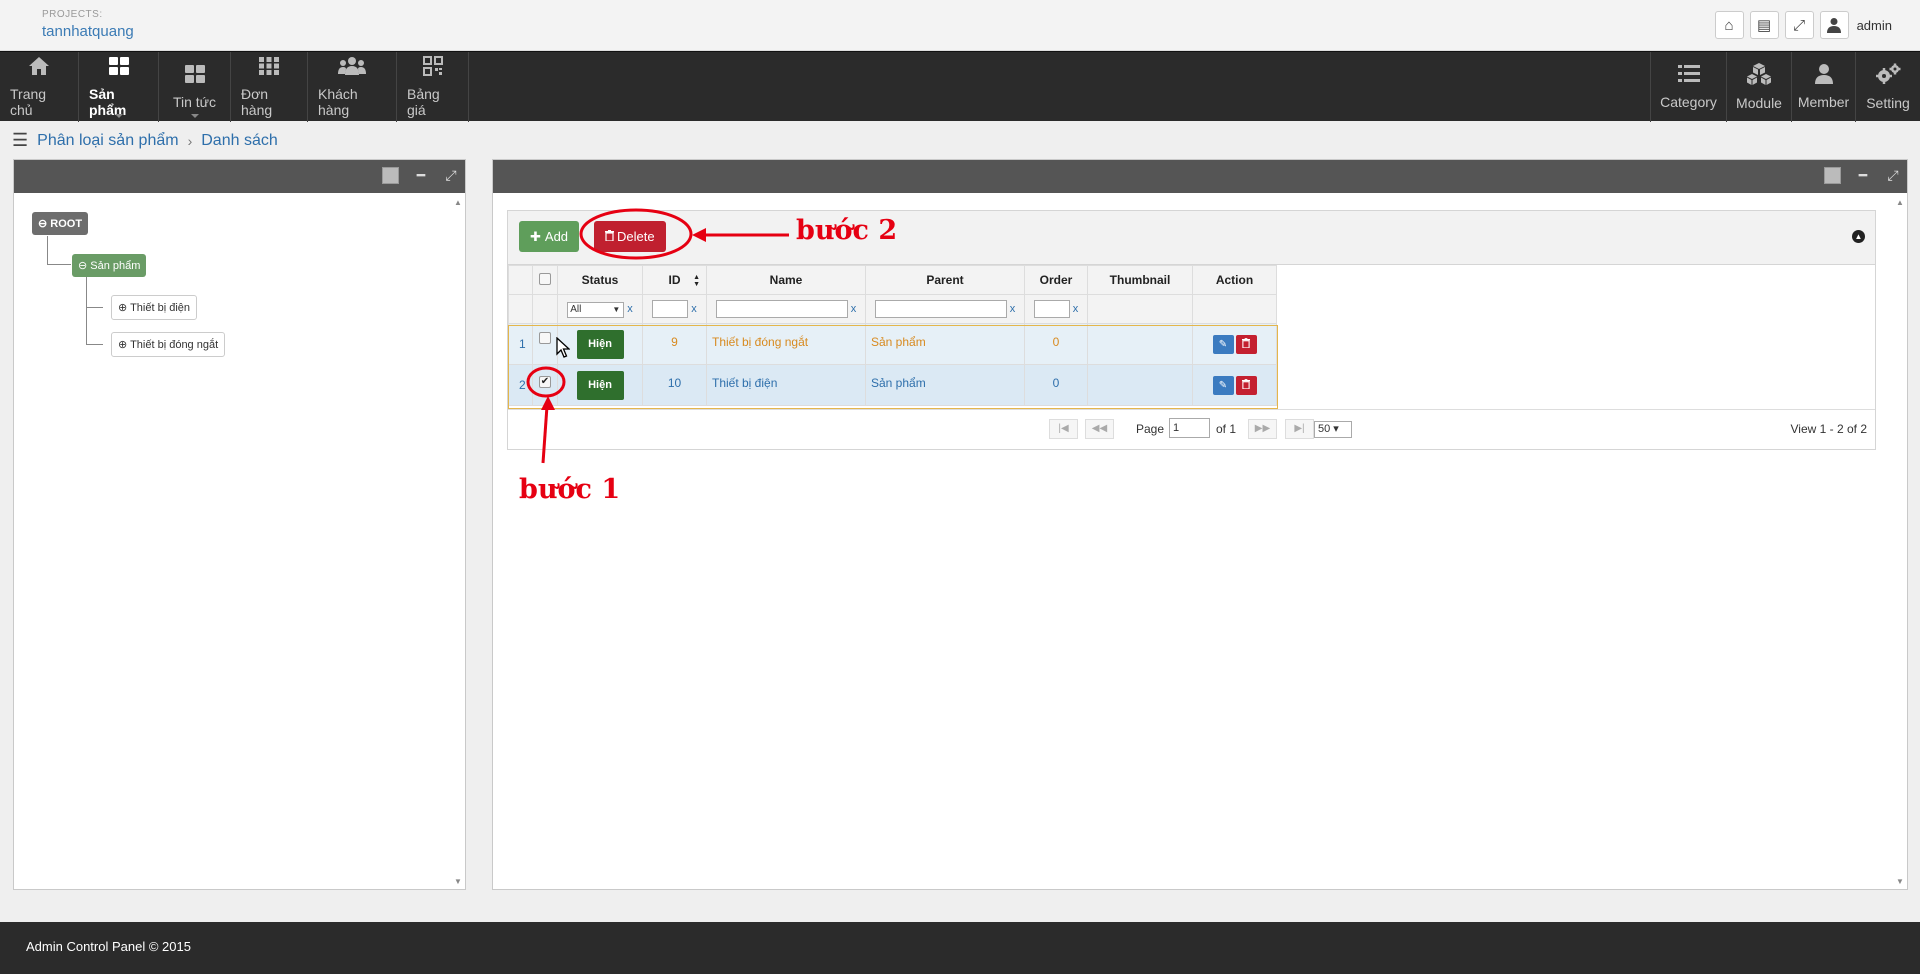  Describe the element at coordinates (20, 140) in the screenshot. I see `menu-icon: ☰` at that location.